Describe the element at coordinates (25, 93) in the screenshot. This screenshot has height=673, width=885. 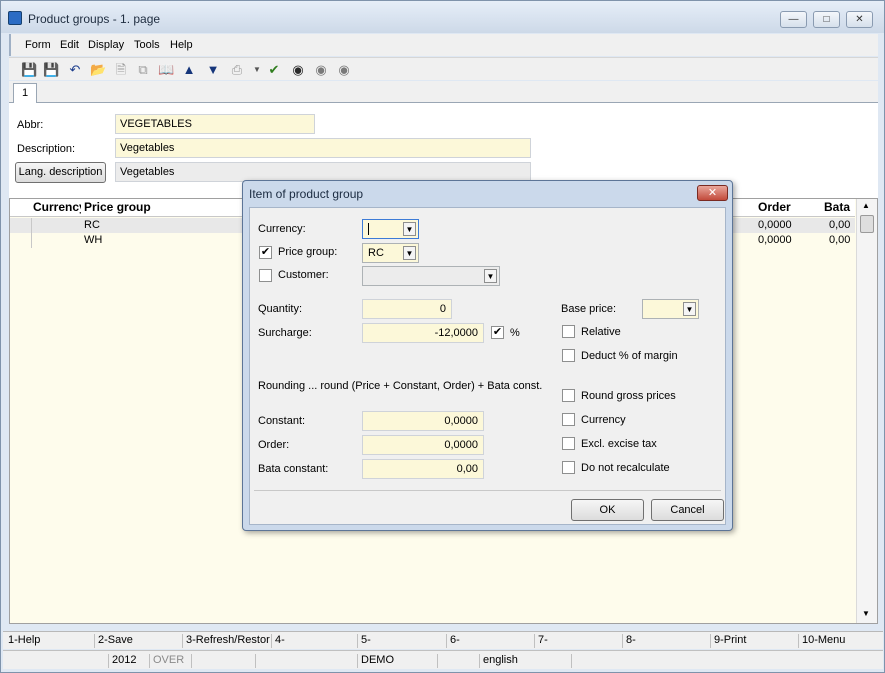
I see `tab-page-1: 1` at that location.